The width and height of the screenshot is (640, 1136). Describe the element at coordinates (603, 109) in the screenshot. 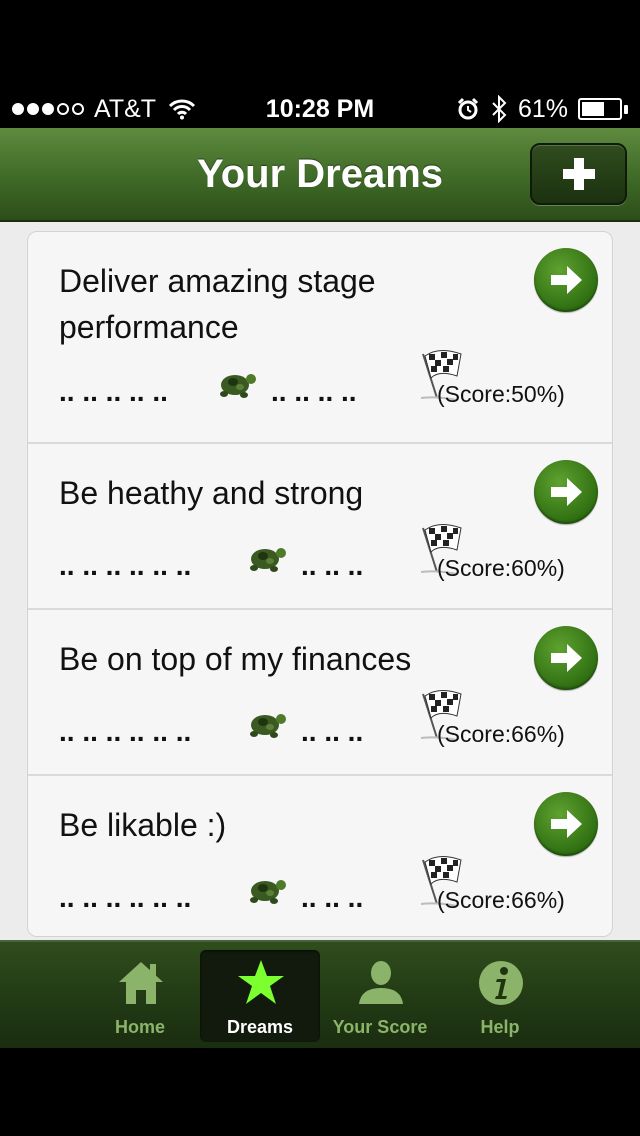

I see `battery-icon` at that location.